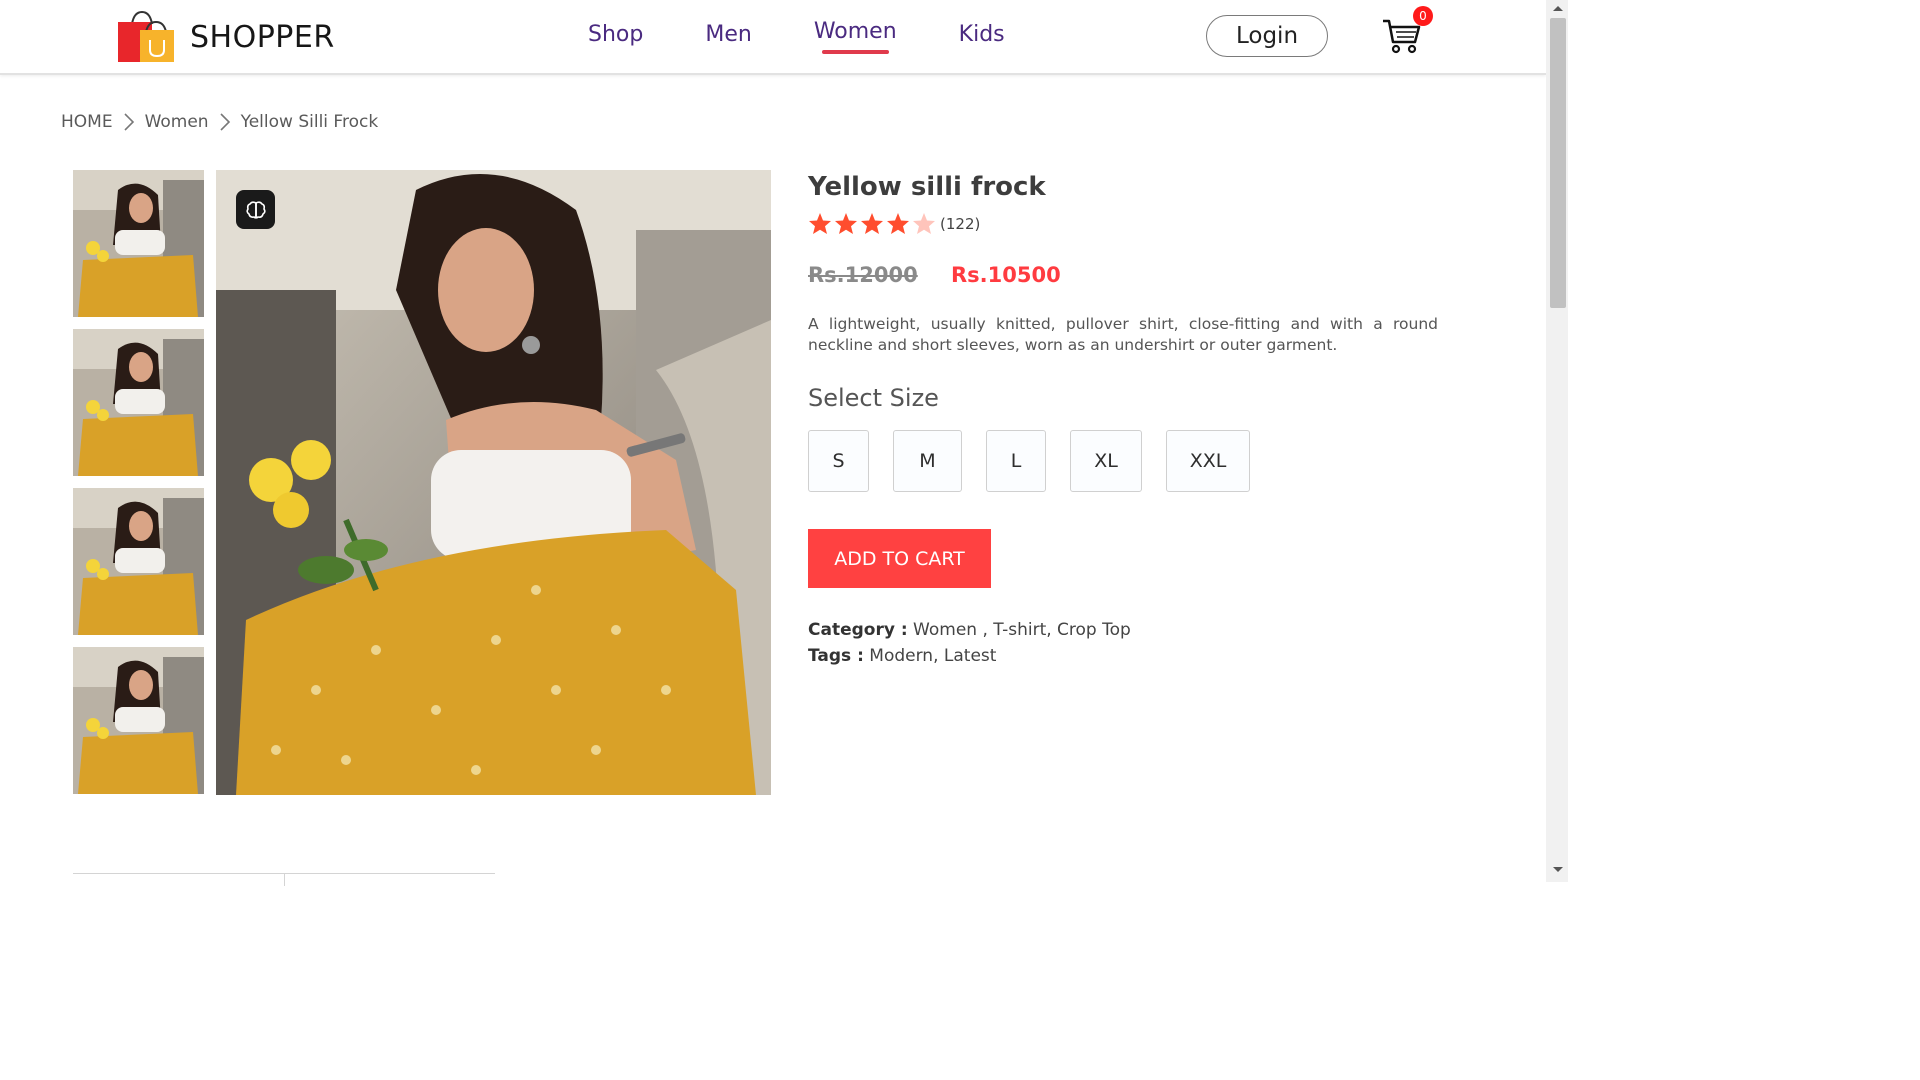  I want to click on category-line: Category : Women , T-shirt, Crop Top, so click(1123, 630).